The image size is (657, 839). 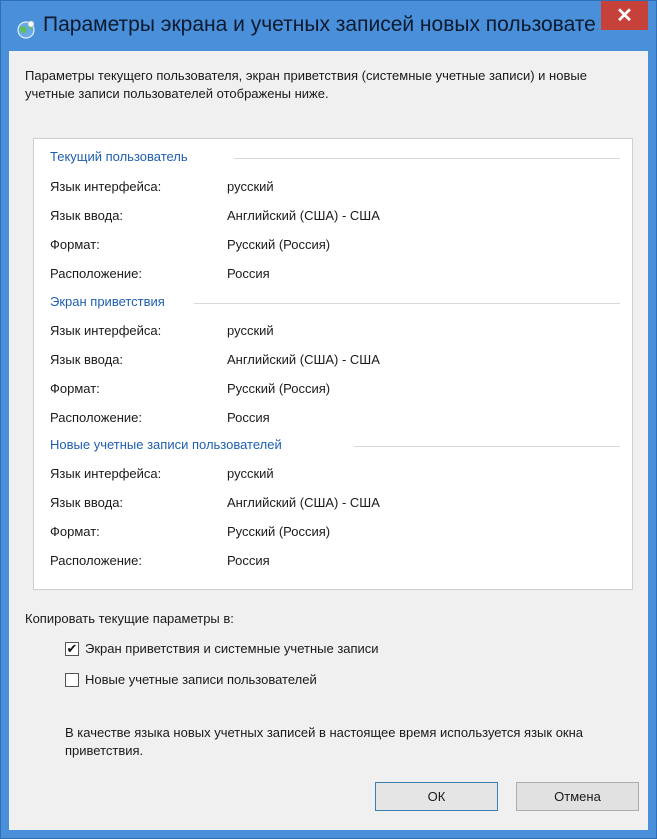 I want to click on cancel-button: Отмена, so click(x=577, y=796).